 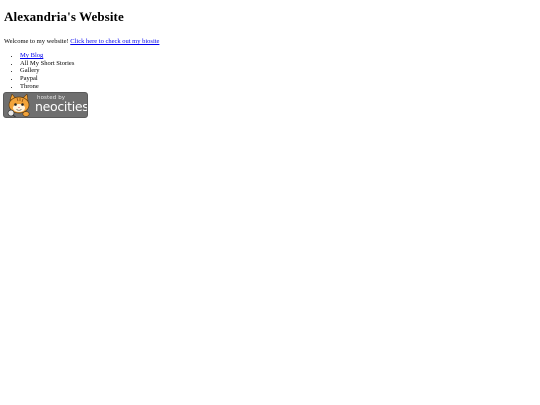 What do you see at coordinates (278, 87) in the screenshot?
I see `nav-item-throne: Throne` at bounding box center [278, 87].